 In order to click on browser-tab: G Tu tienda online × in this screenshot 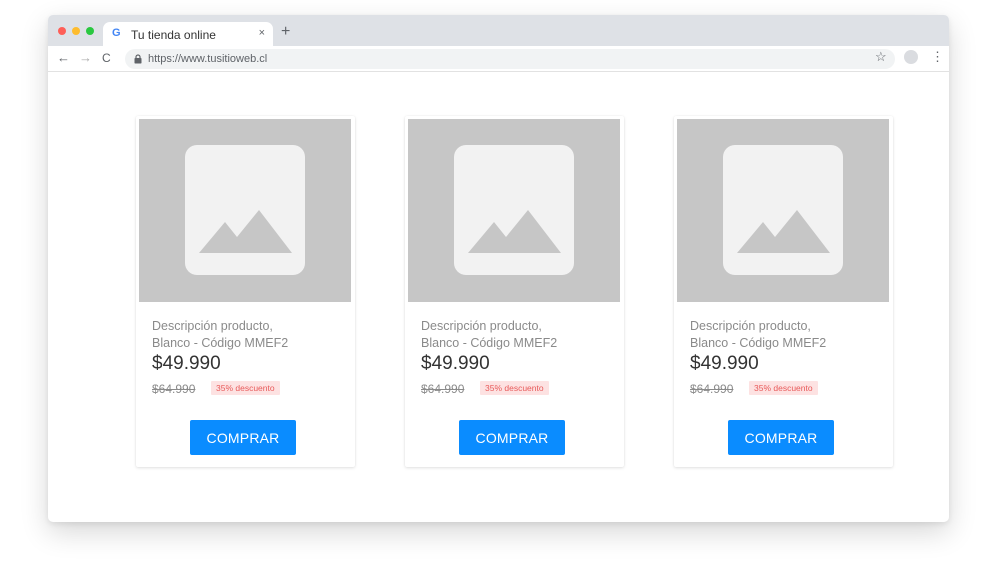, I will do `click(188, 34)`.